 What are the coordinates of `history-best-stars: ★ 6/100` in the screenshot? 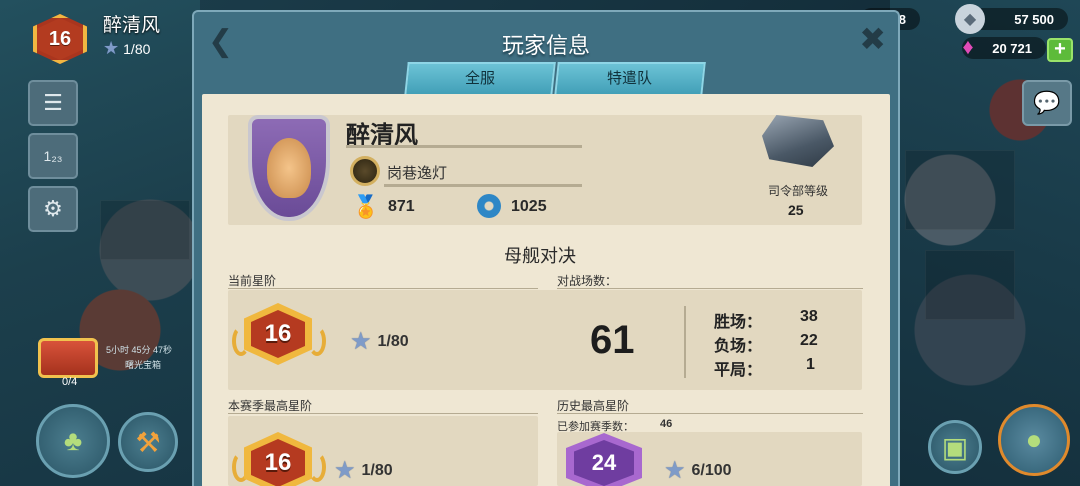 It's located at (698, 470).